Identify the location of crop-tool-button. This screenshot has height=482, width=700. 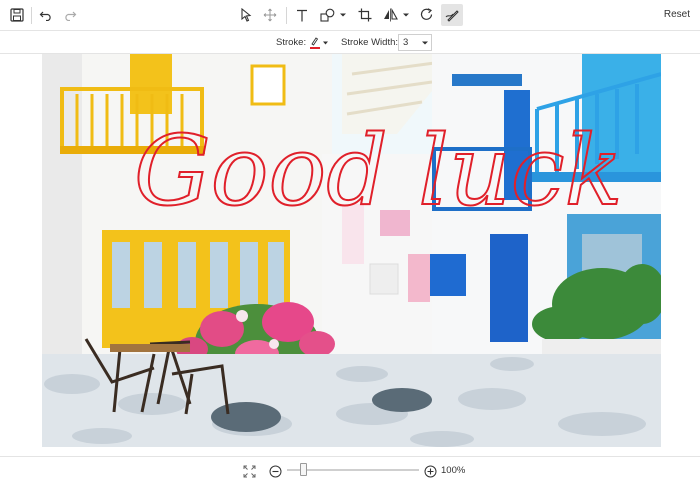
(365, 15).